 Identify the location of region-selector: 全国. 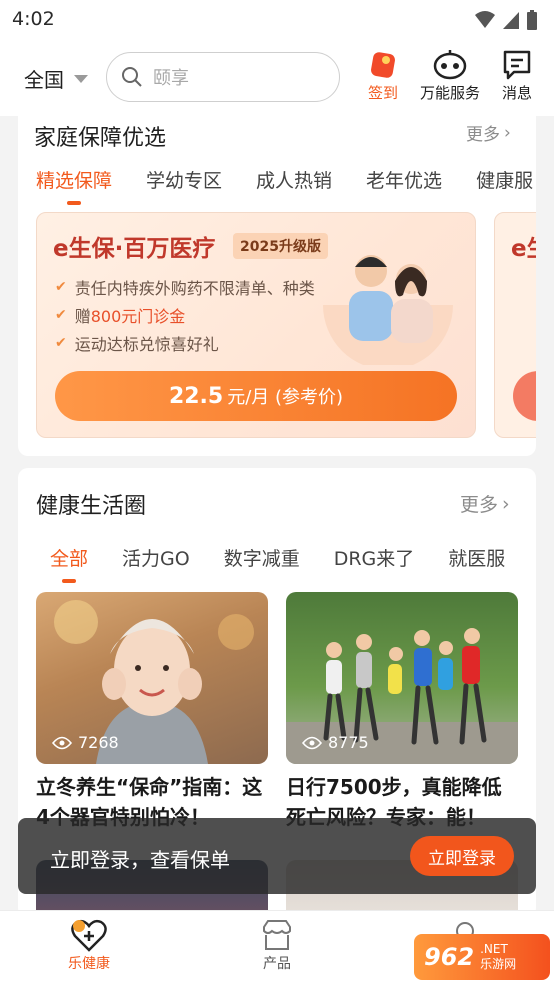
(56, 78).